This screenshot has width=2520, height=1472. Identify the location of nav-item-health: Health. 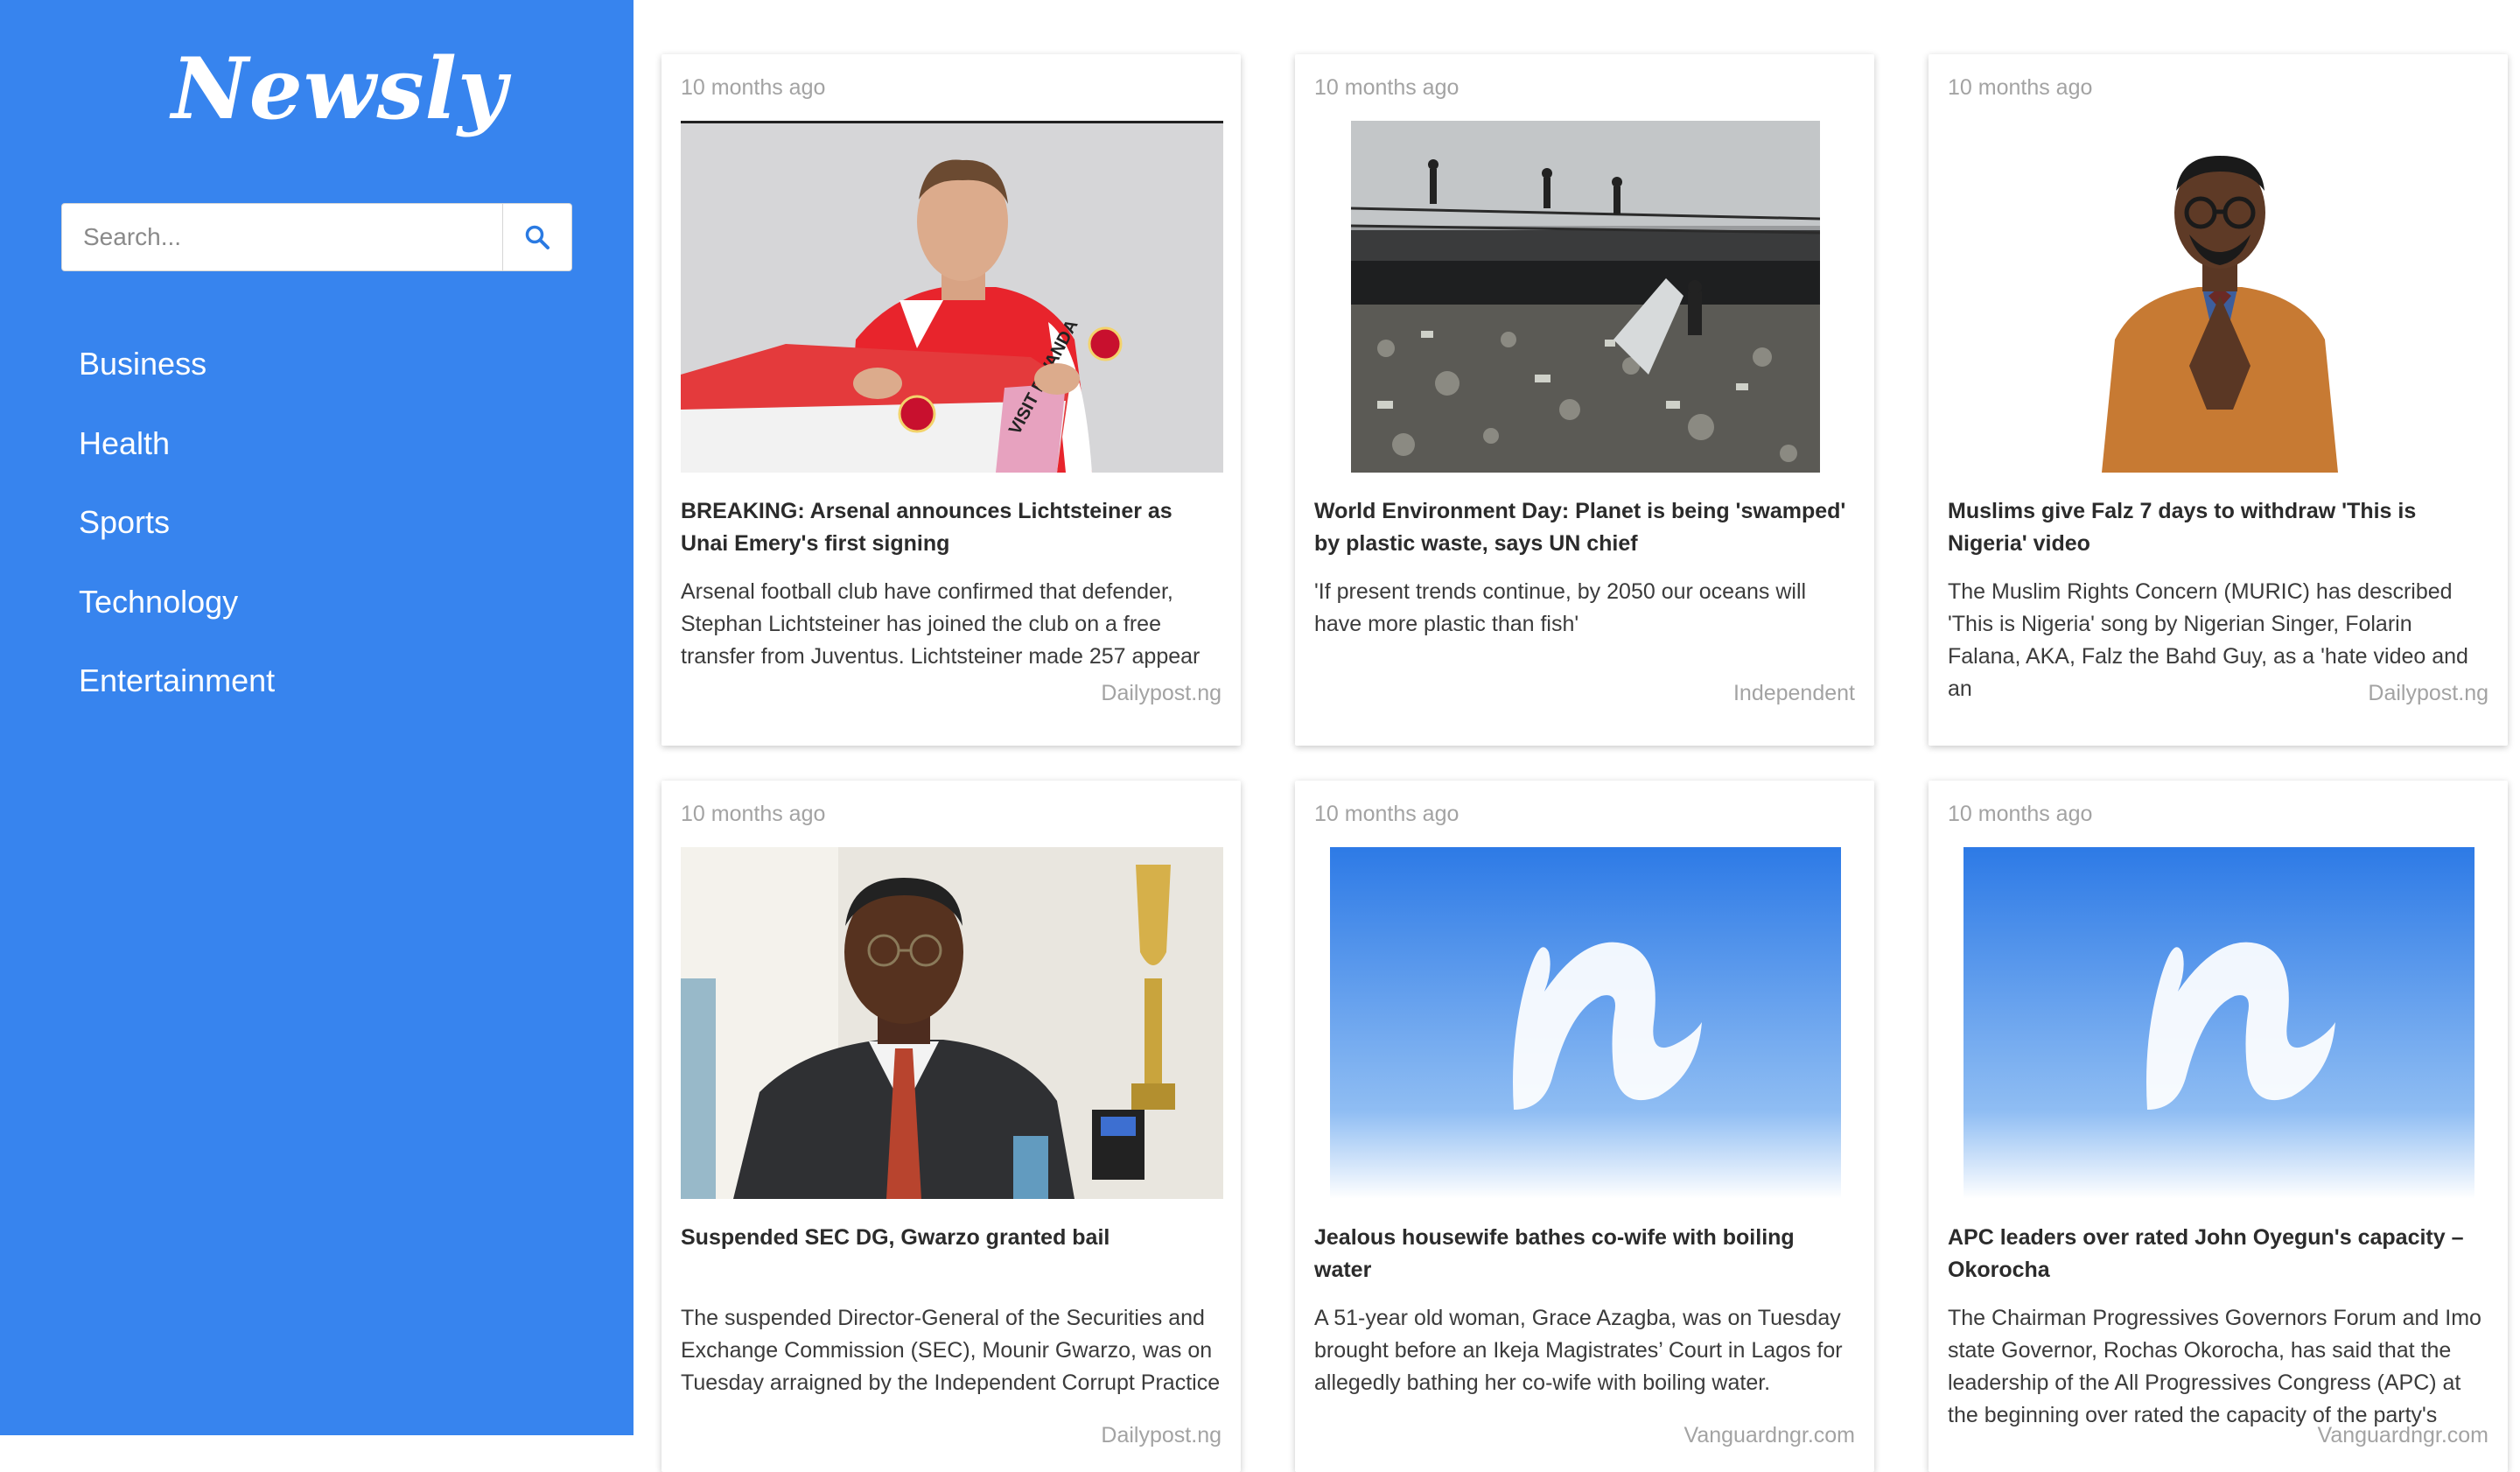
(177, 457).